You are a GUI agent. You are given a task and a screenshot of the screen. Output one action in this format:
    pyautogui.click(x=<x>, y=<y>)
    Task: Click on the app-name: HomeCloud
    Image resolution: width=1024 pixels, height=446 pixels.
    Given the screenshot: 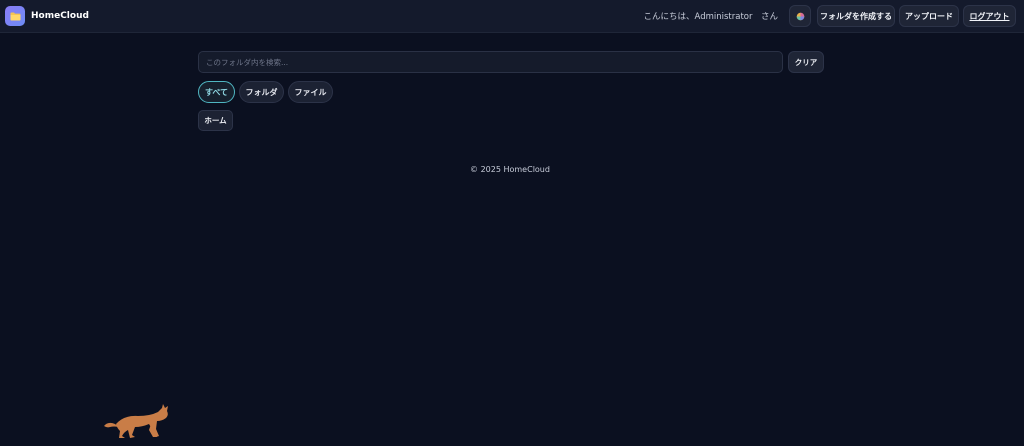 What is the action you would take?
    pyautogui.click(x=60, y=16)
    